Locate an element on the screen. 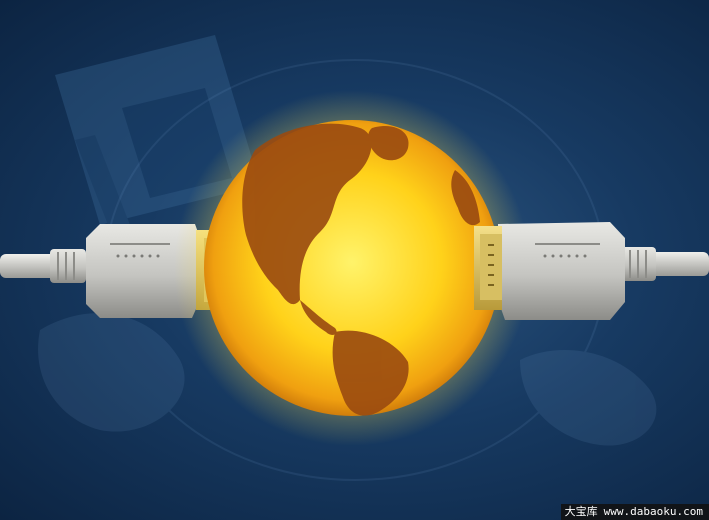  watermark: 大宝库 www.dabaoku.com is located at coordinates (634, 512).